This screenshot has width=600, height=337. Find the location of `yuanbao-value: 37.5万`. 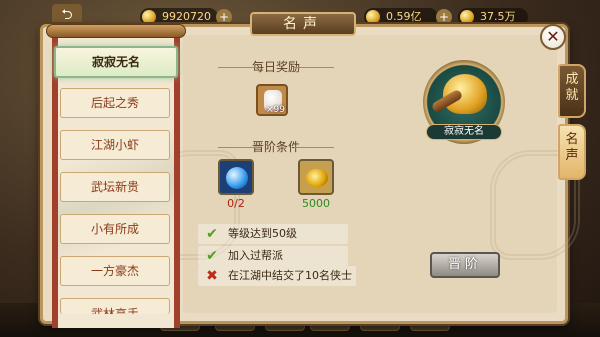

yuanbao-value: 37.5万 is located at coordinates (498, 16).